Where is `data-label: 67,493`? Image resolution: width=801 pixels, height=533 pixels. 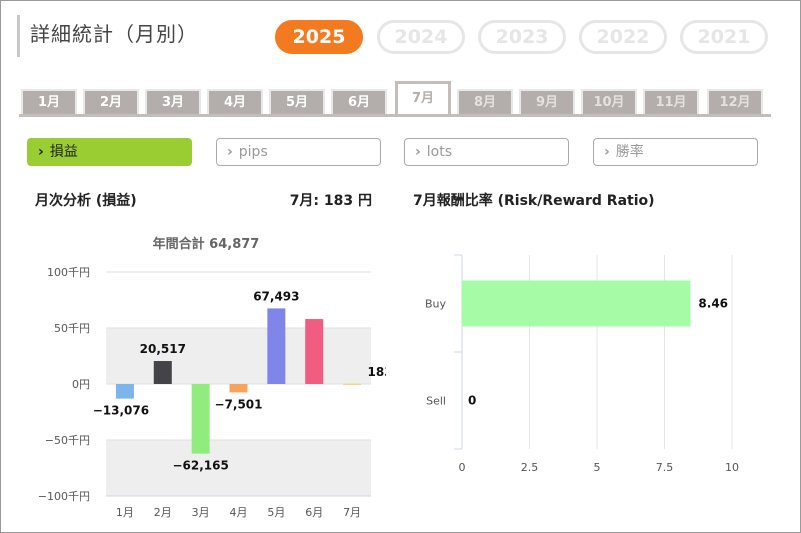 data-label: 67,493 is located at coordinates (276, 296).